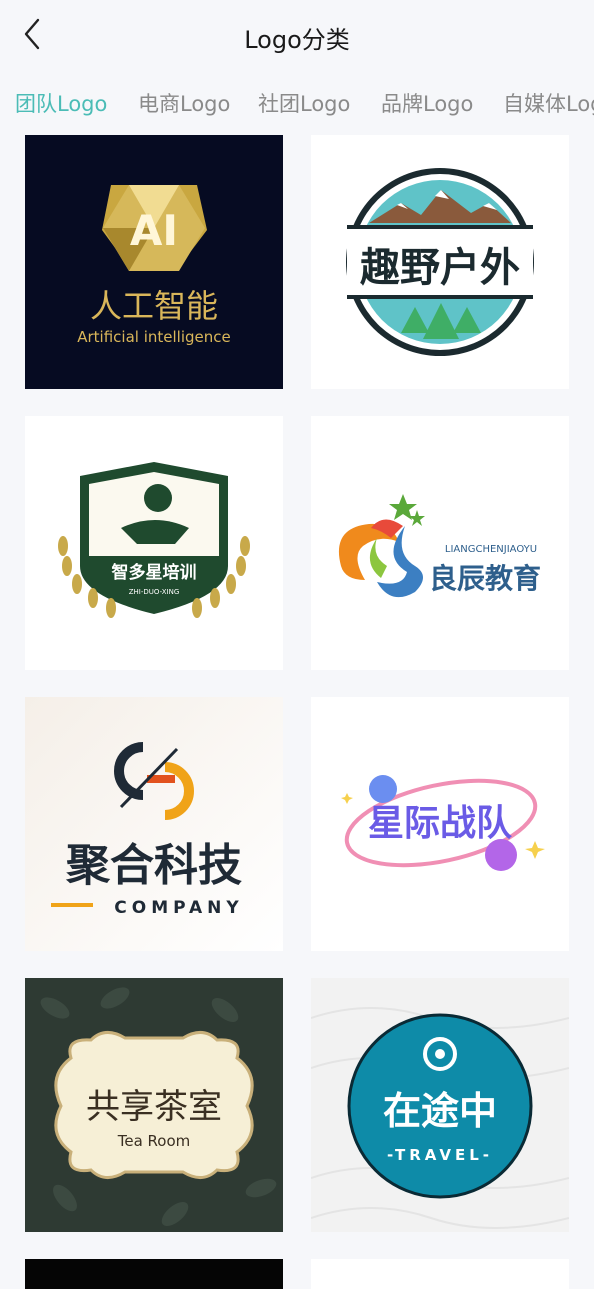 The width and height of the screenshot is (594, 1289). I want to click on logo-tech-name: 聚合科技, so click(153, 865).